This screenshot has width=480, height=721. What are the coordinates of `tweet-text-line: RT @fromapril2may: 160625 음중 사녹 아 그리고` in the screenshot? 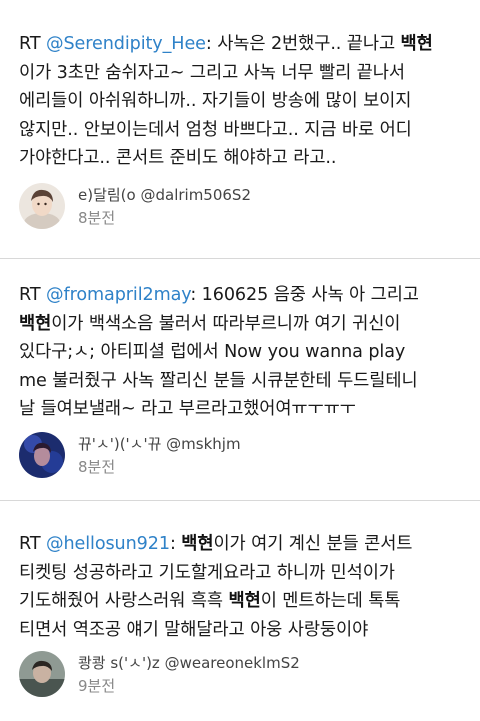 It's located at (244, 295).